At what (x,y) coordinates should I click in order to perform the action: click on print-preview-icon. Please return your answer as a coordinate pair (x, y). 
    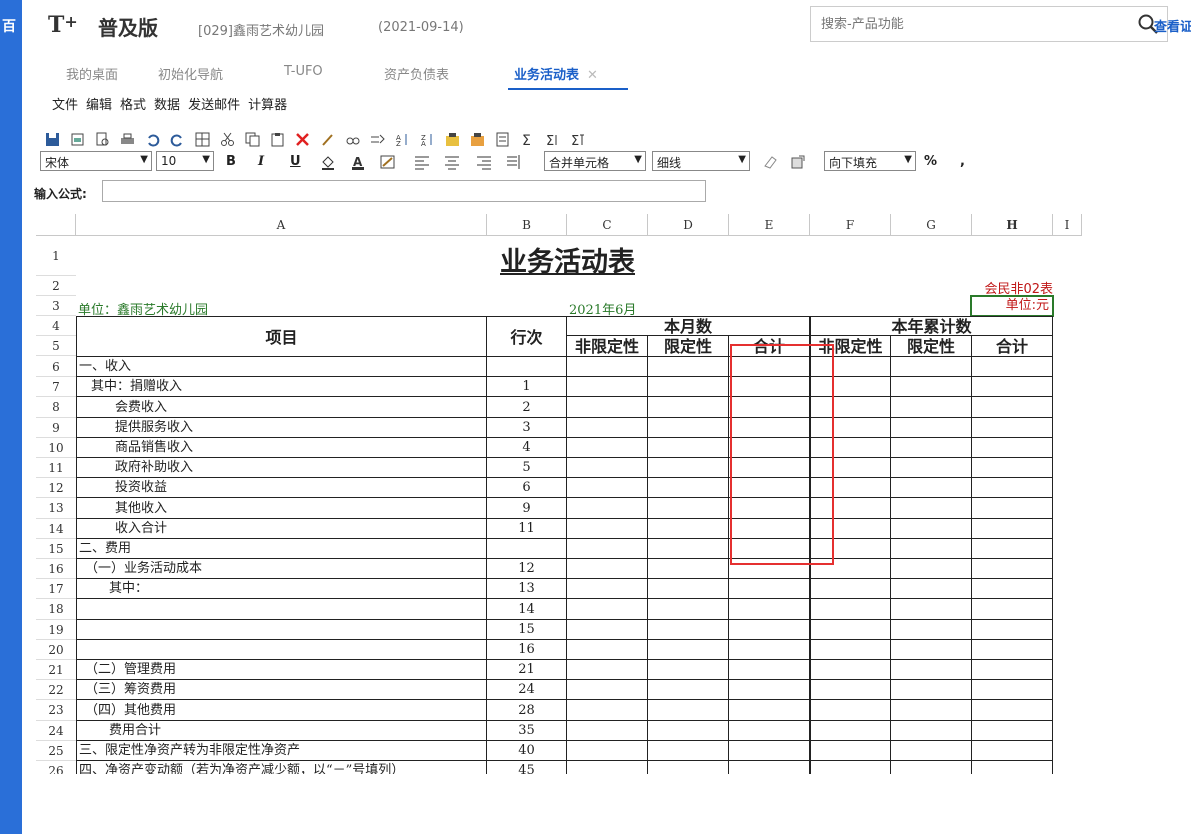
    Looking at the image, I should click on (102, 139).